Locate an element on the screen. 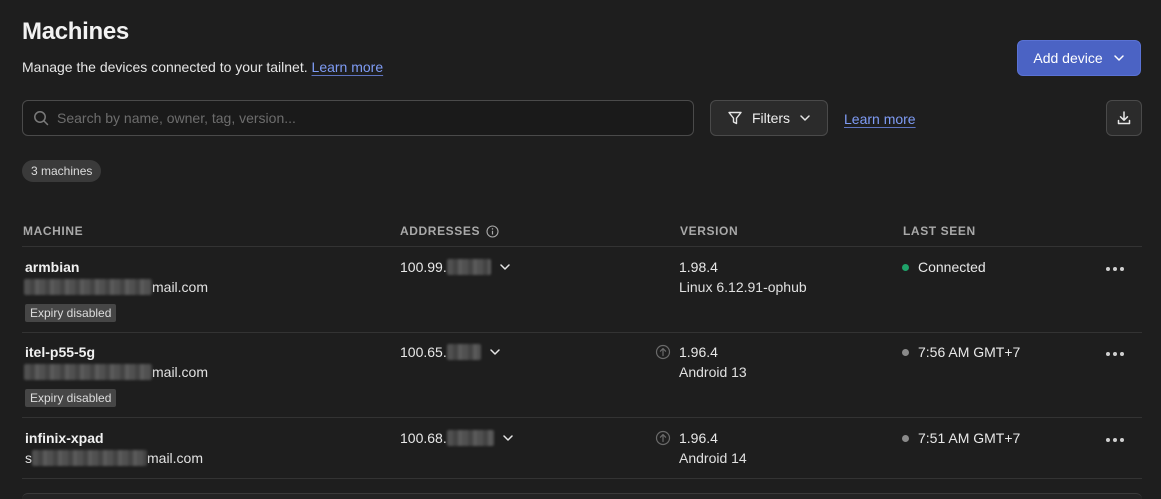 This screenshot has height=499, width=1161. search-input is located at coordinates (375, 118).